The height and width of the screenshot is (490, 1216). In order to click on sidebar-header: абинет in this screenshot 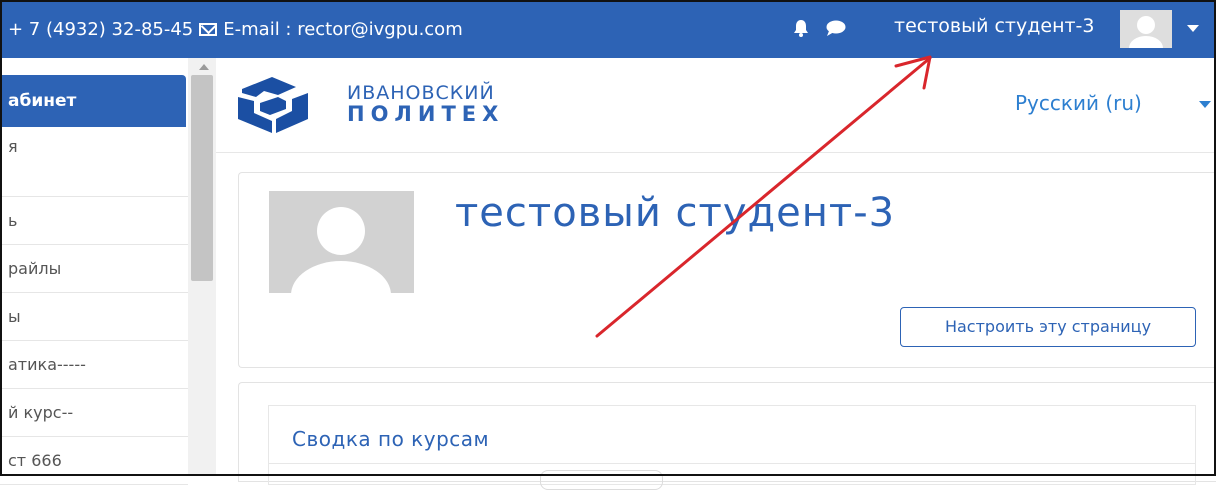, I will do `click(93, 101)`.